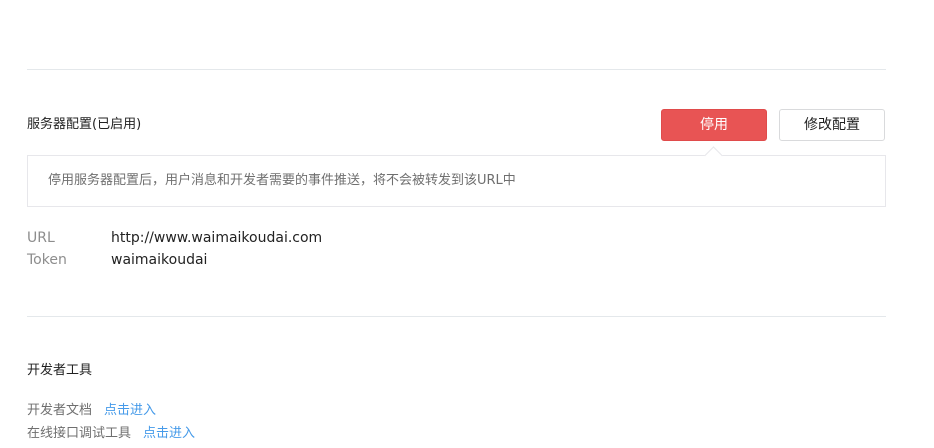  I want to click on token-row: Token waimaikoudai, so click(117, 260).